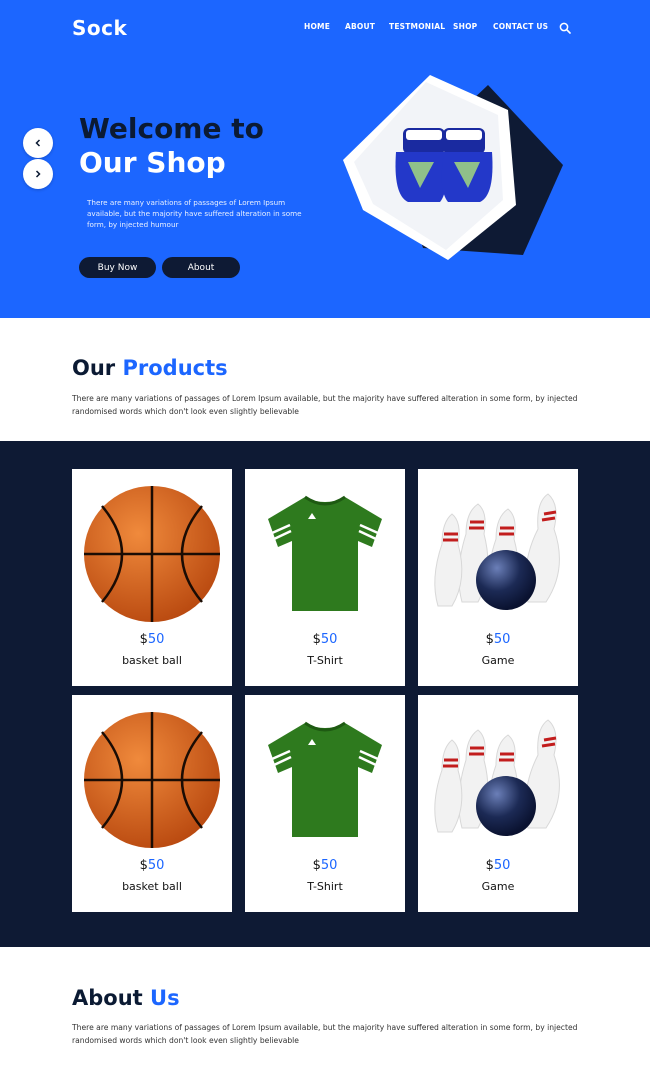 This screenshot has width=650, height=1068. I want to click on about-heading-blue: Us, so click(165, 998).